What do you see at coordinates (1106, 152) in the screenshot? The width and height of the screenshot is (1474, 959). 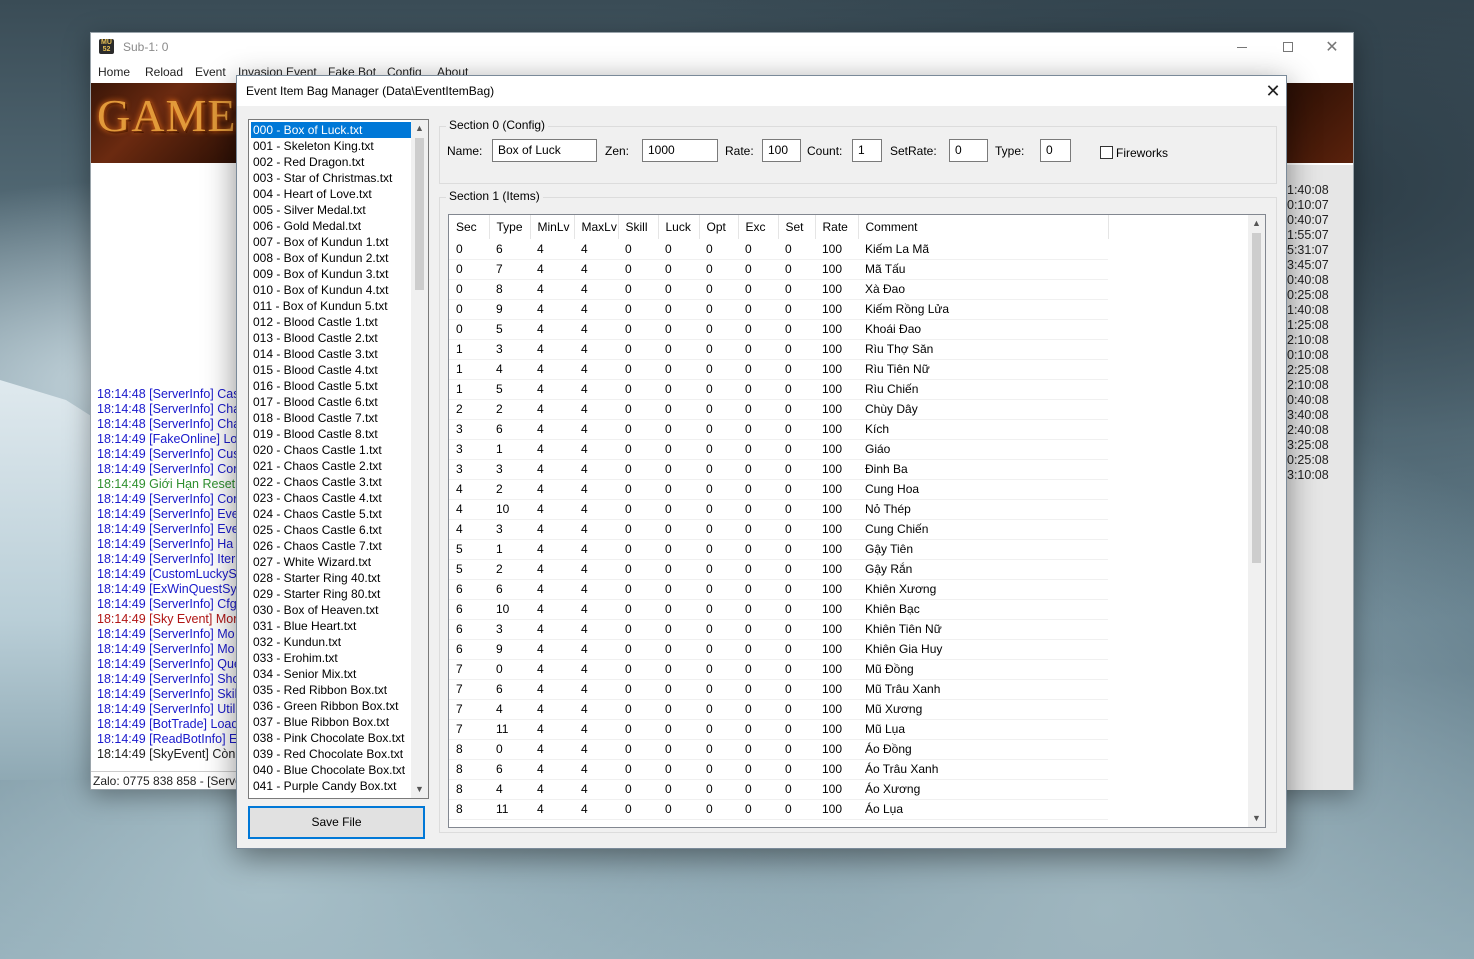 I see `fireworks-checkbox` at bounding box center [1106, 152].